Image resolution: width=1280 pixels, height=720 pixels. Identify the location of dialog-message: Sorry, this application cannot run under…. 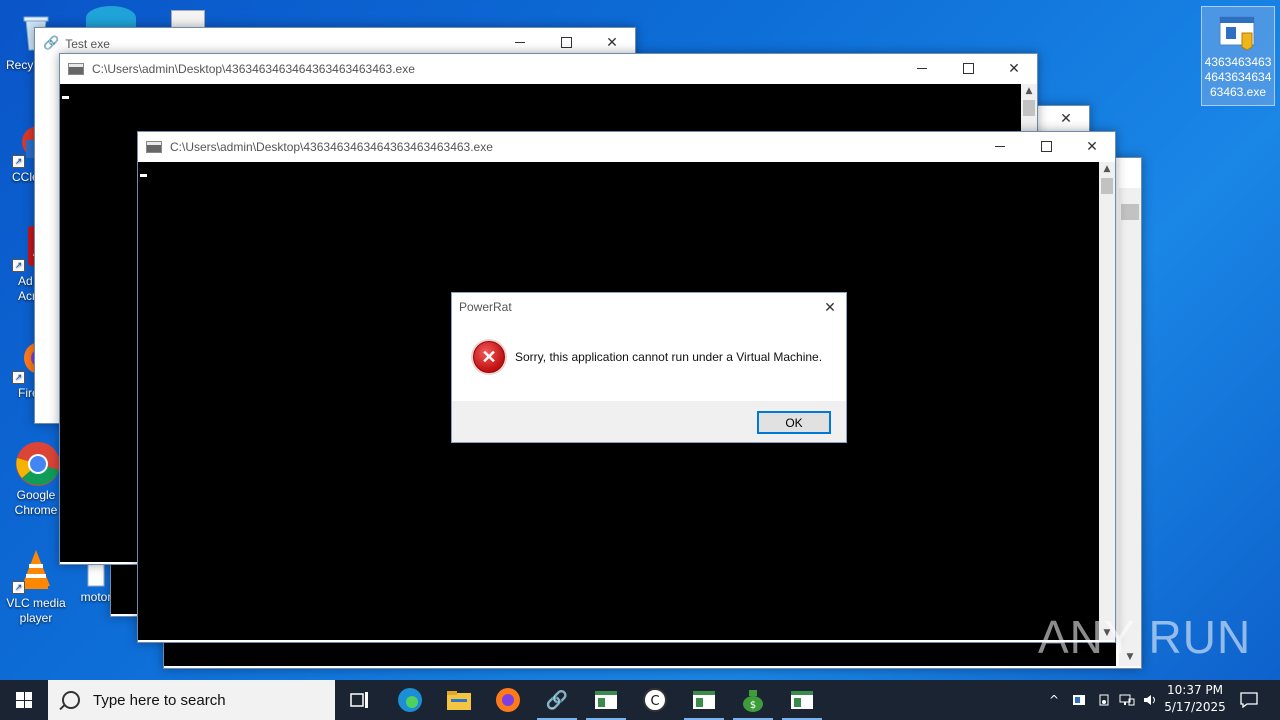
(669, 357).